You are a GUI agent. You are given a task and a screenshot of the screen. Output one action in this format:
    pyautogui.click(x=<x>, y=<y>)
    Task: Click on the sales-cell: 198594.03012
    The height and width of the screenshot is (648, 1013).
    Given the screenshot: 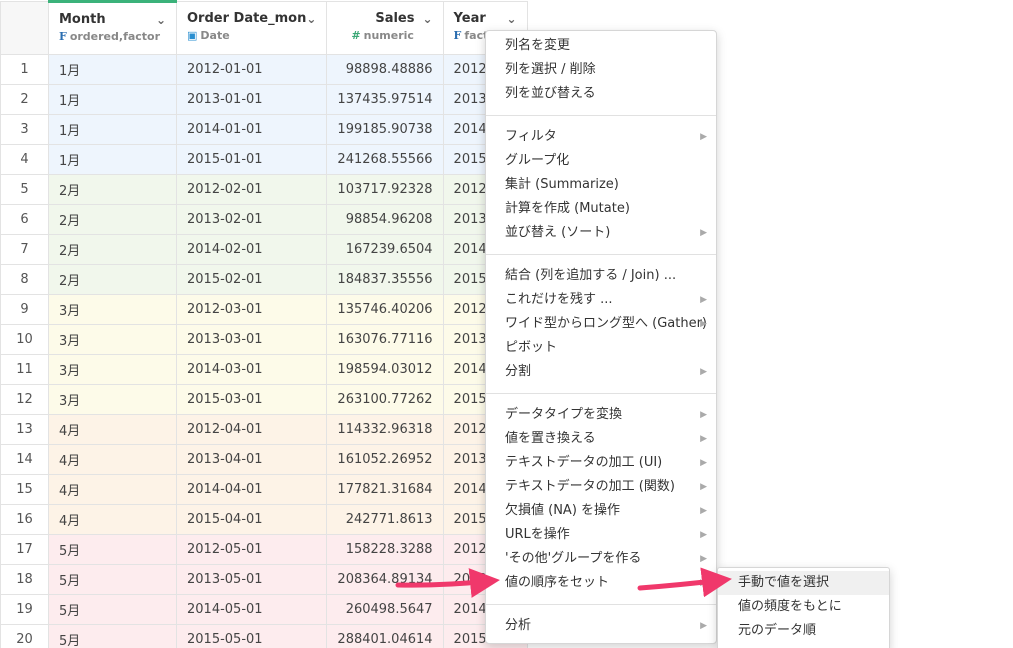 What is the action you would take?
    pyautogui.click(x=385, y=369)
    